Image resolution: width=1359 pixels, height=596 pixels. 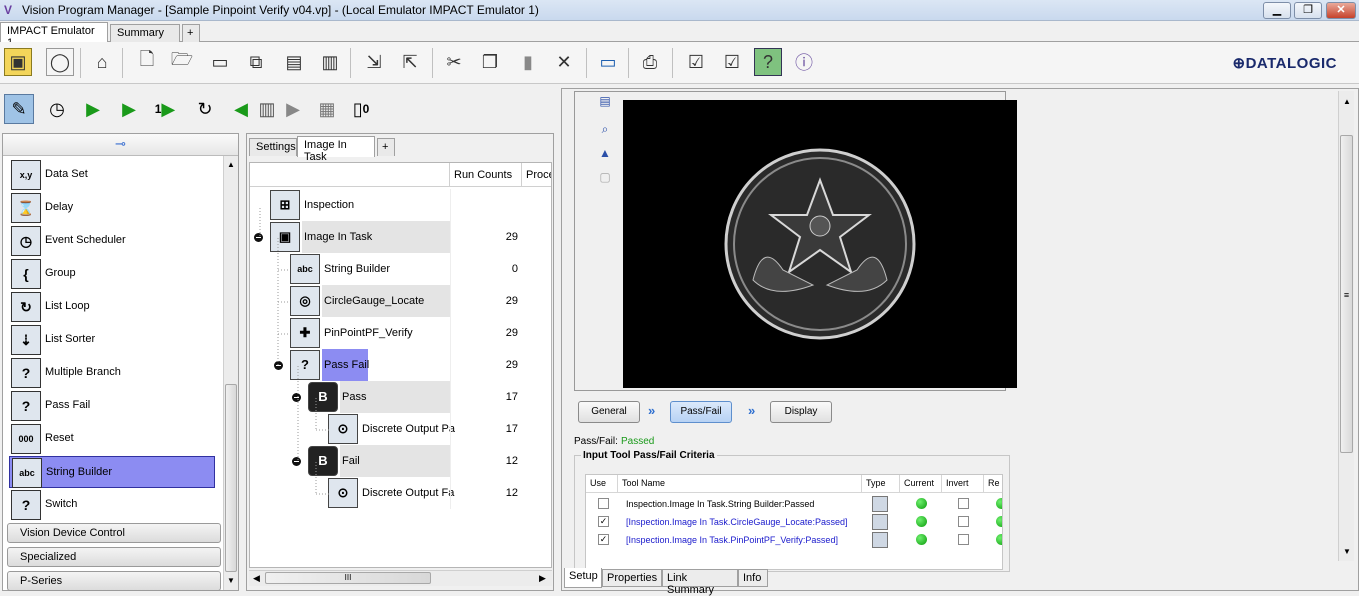 What do you see at coordinates (114, 581) in the screenshot?
I see `category-p-series: P-Series` at bounding box center [114, 581].